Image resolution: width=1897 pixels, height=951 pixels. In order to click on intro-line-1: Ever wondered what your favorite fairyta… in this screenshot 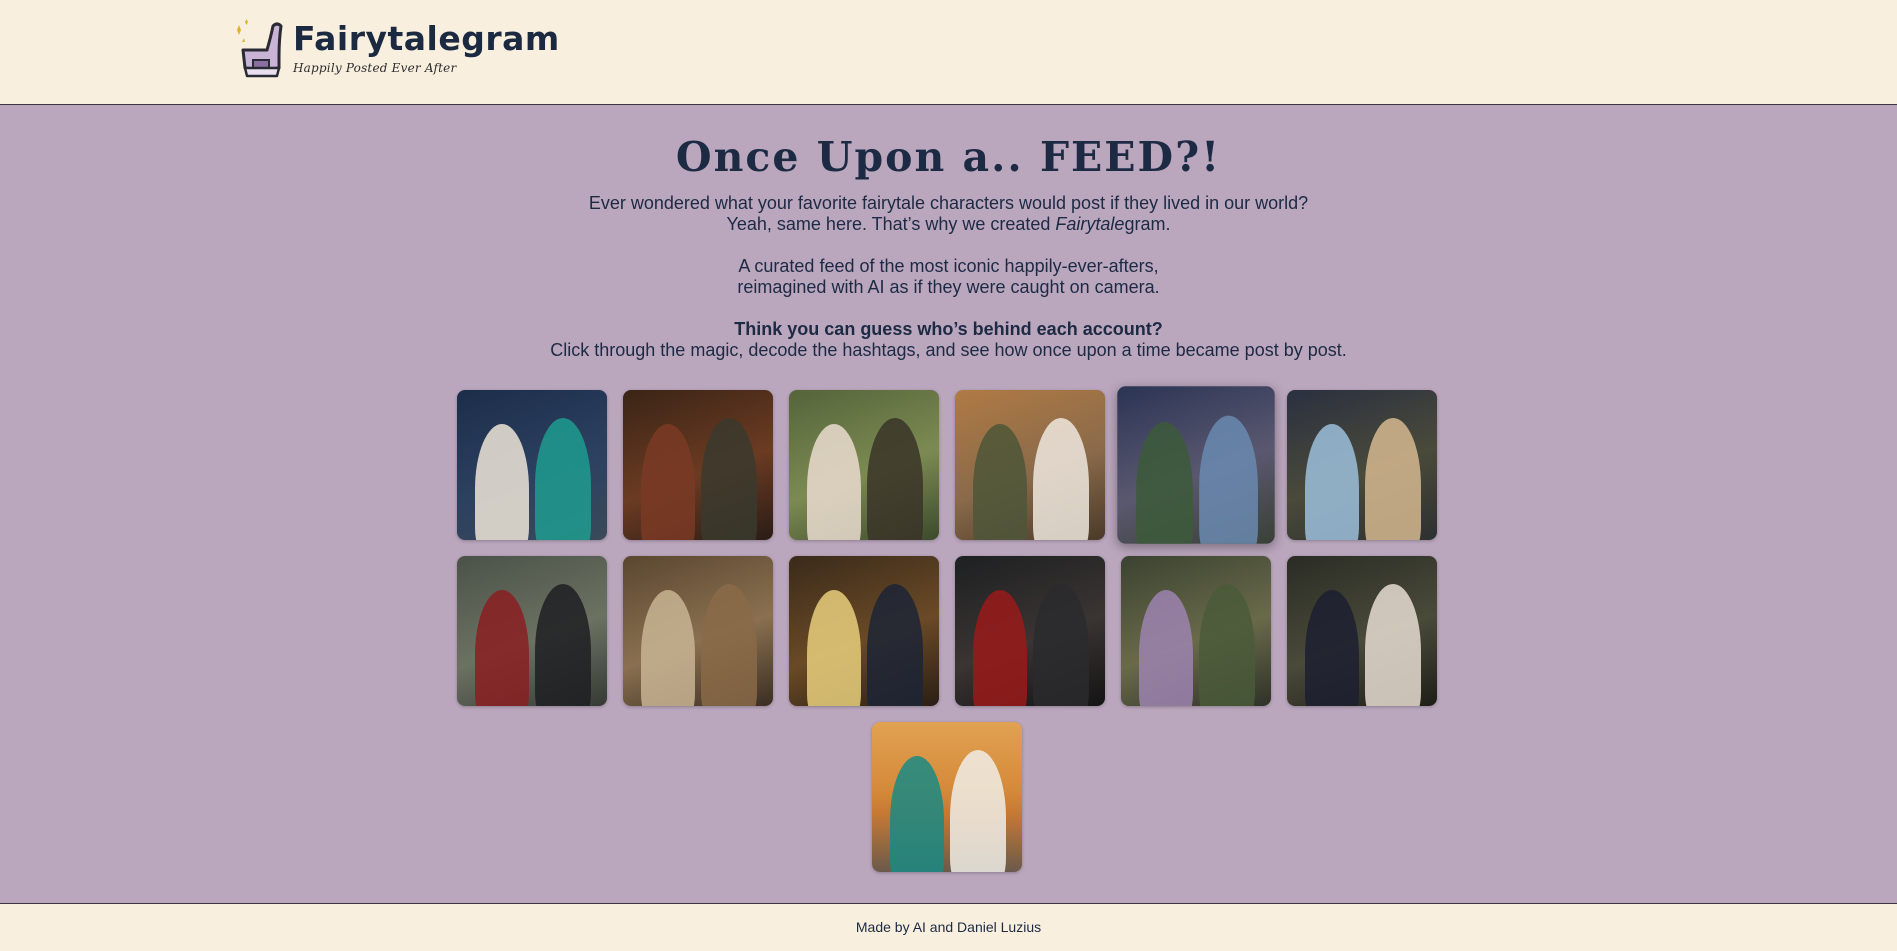, I will do `click(948, 203)`.